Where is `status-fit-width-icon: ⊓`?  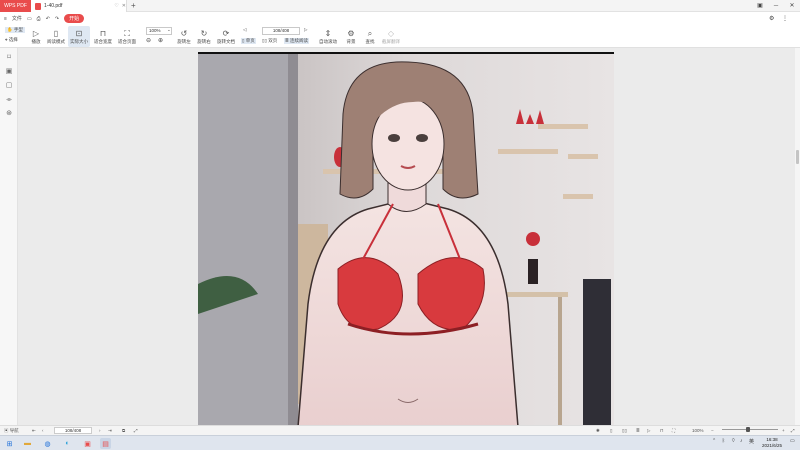 status-fit-width-icon: ⊓ is located at coordinates (662, 431).